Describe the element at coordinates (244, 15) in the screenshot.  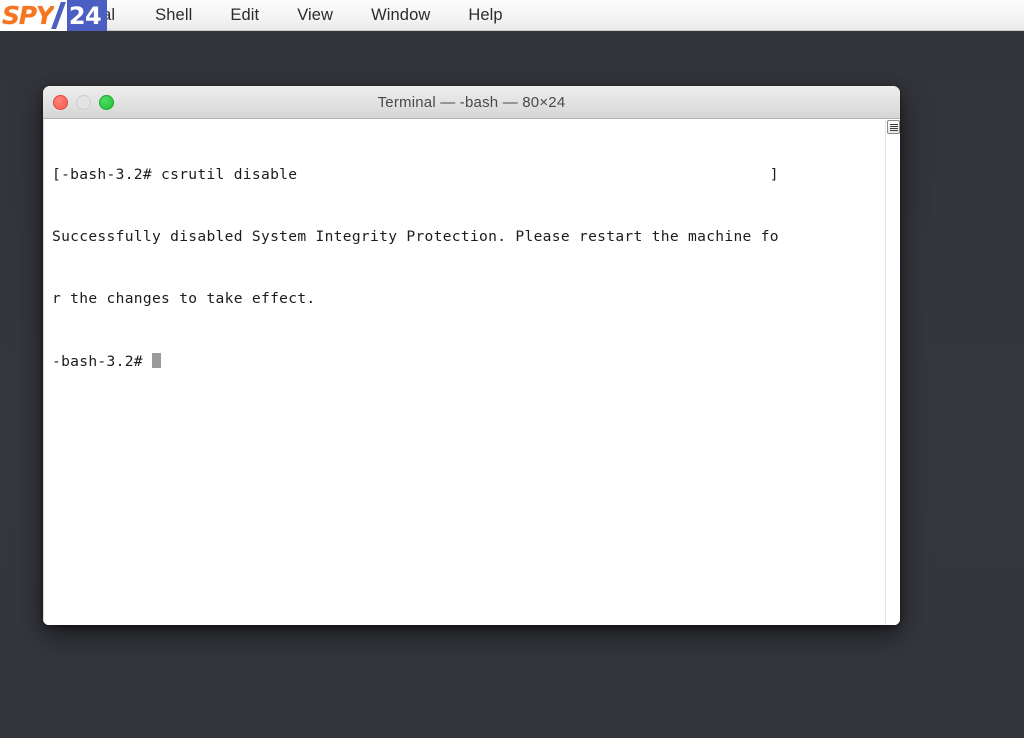
I see `menu-item-edit: Edit` at that location.